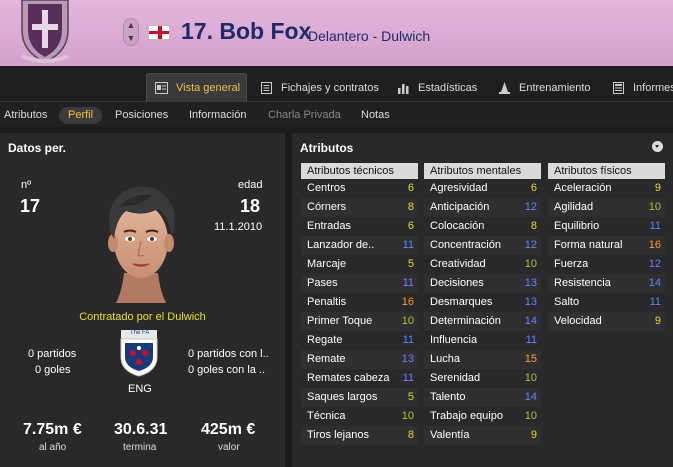 The height and width of the screenshot is (467, 673). What do you see at coordinates (30, 206) in the screenshot?
I see `squad-number: 17` at bounding box center [30, 206].